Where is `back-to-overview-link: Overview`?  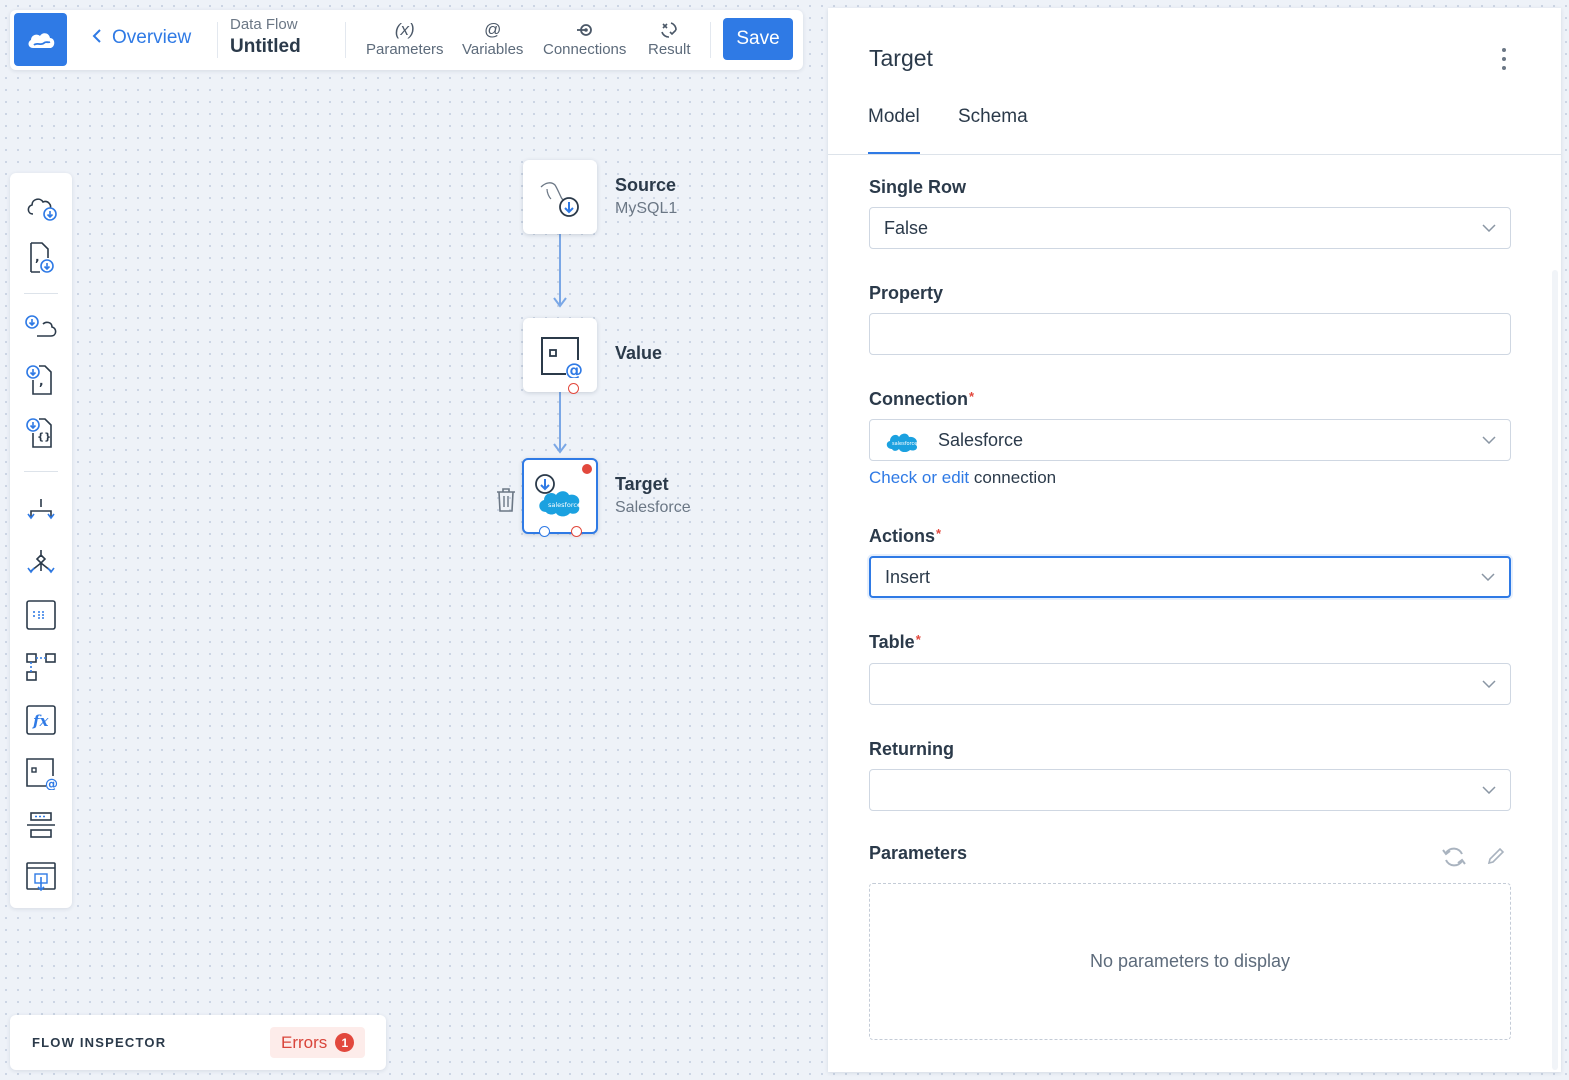 back-to-overview-link: Overview is located at coordinates (141, 38).